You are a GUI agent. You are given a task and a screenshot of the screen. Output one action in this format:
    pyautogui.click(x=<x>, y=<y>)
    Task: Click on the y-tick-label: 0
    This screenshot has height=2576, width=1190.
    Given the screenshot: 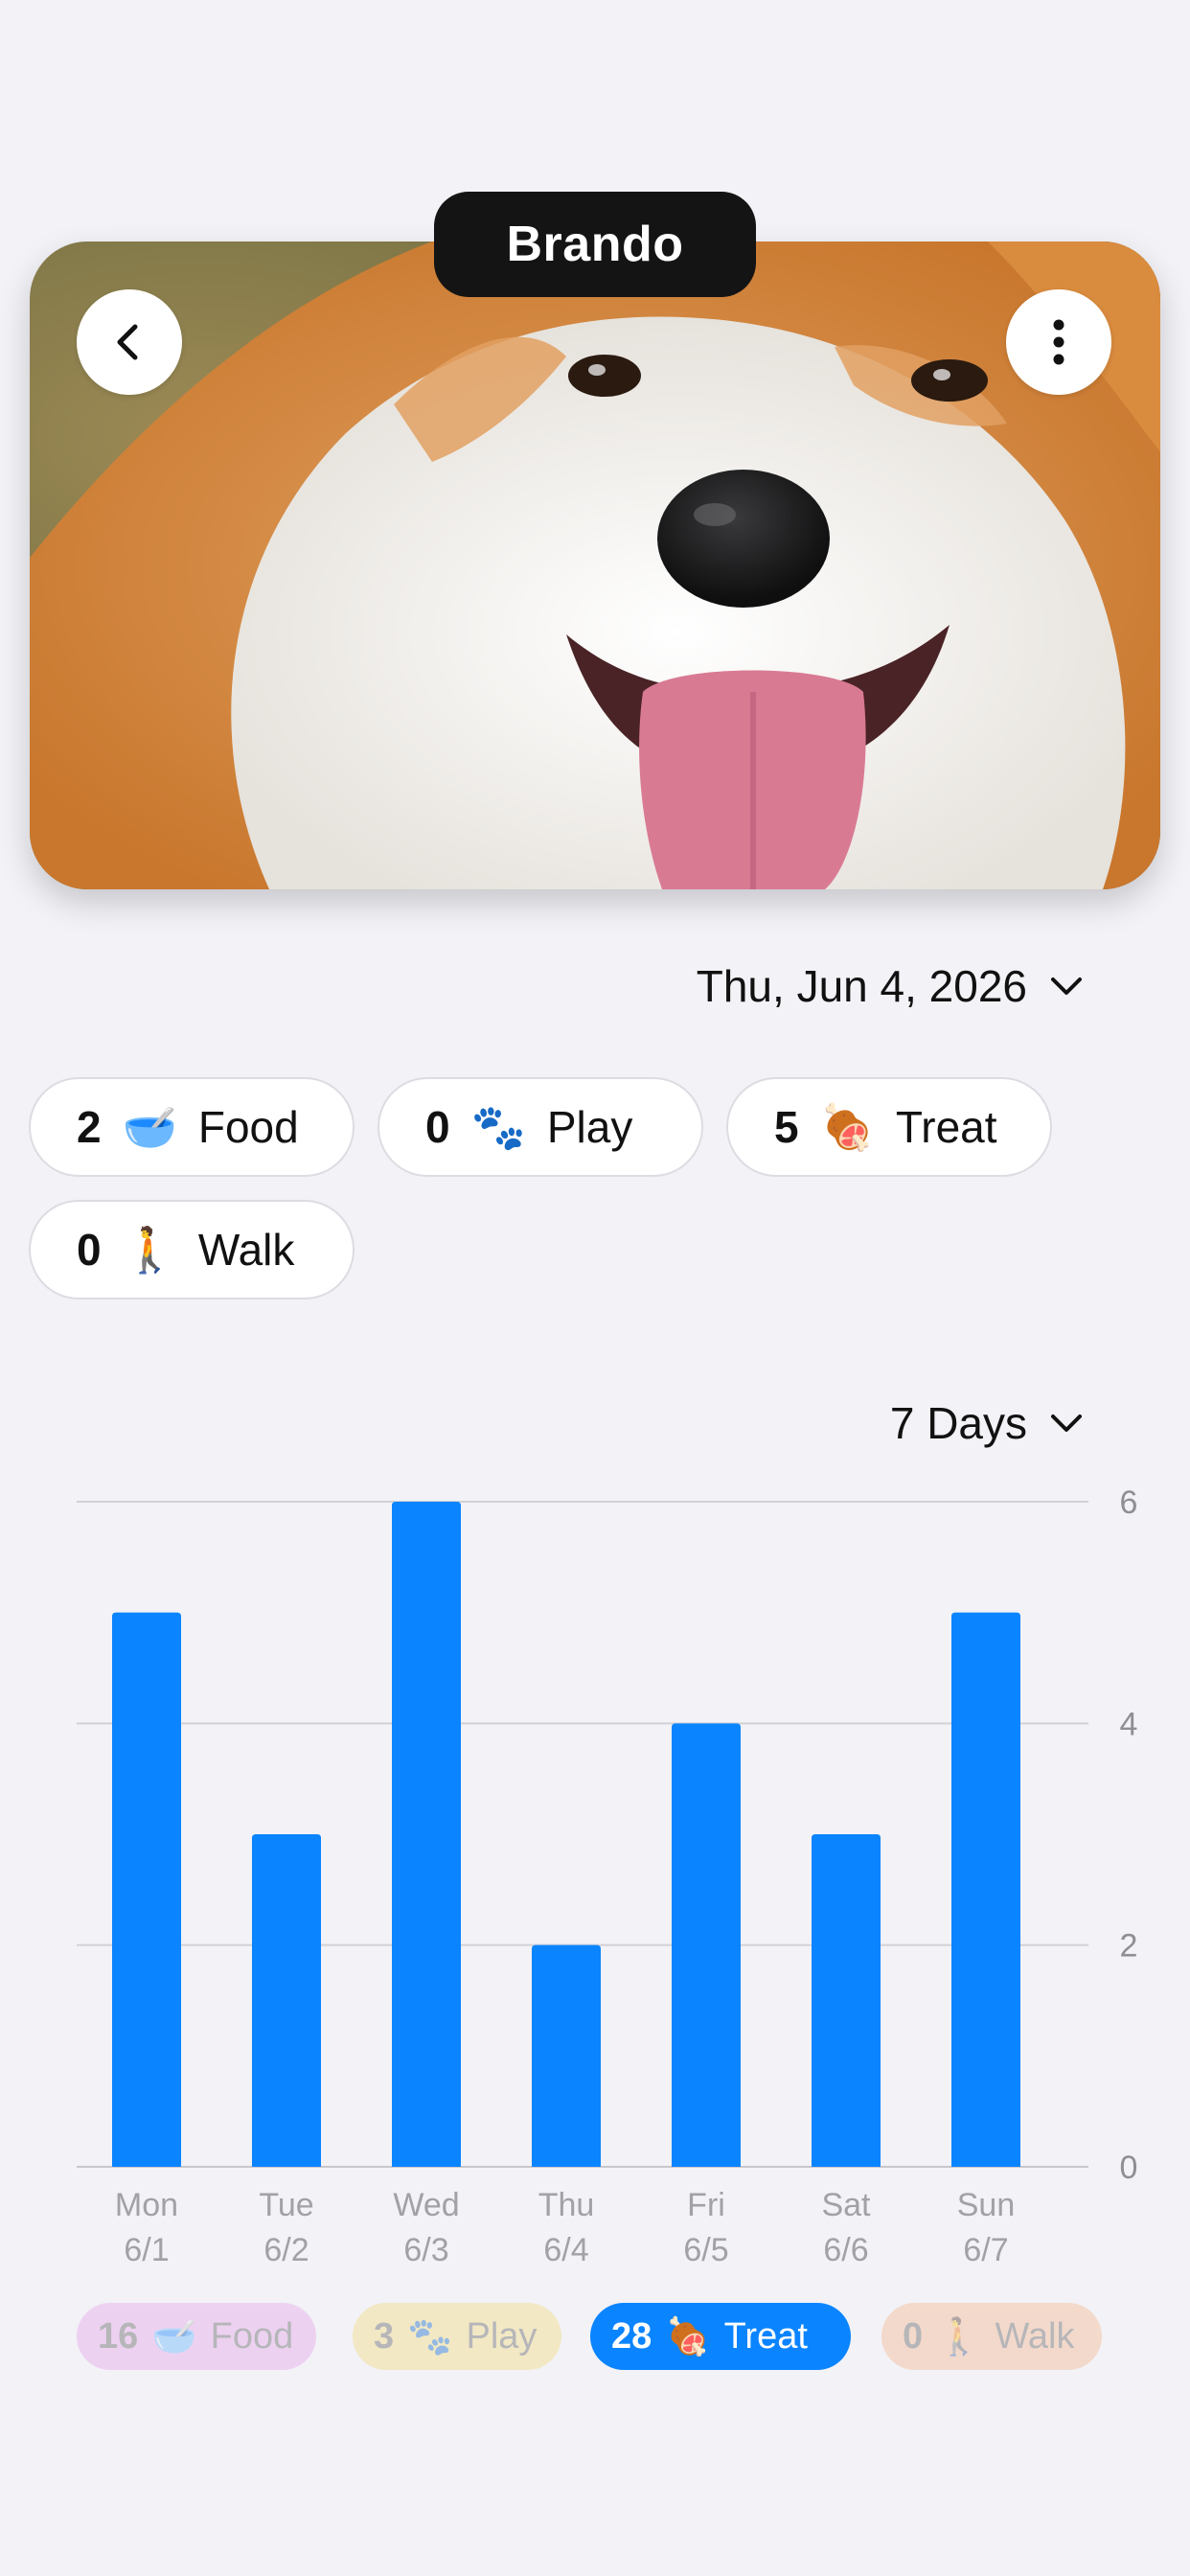 What is the action you would take?
    pyautogui.click(x=1129, y=2168)
    